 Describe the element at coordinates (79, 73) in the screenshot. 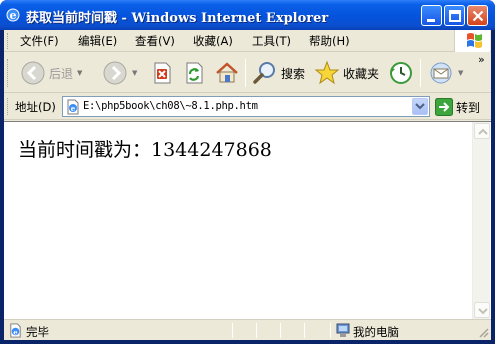

I see `back-dropdown-icon: ▼` at that location.